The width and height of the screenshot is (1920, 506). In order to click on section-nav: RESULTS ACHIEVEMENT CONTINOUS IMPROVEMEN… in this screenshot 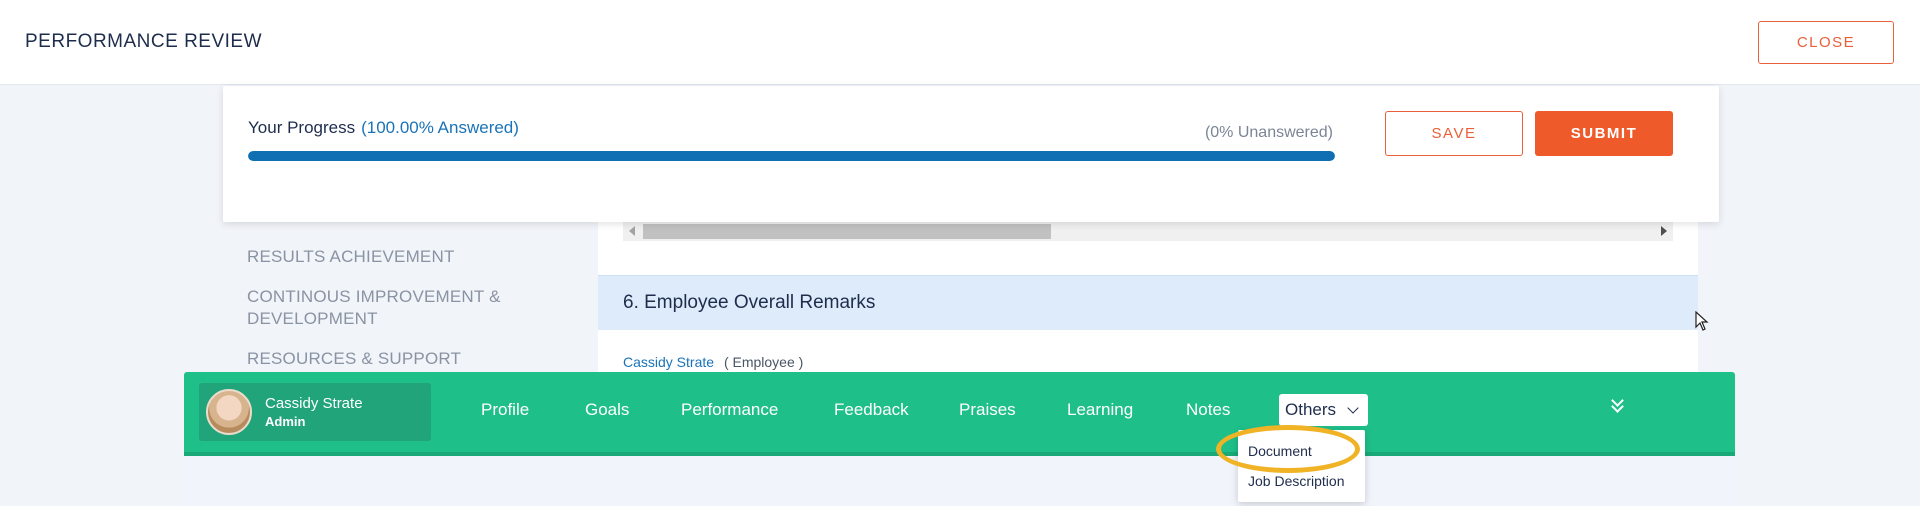, I will do `click(397, 317)`.